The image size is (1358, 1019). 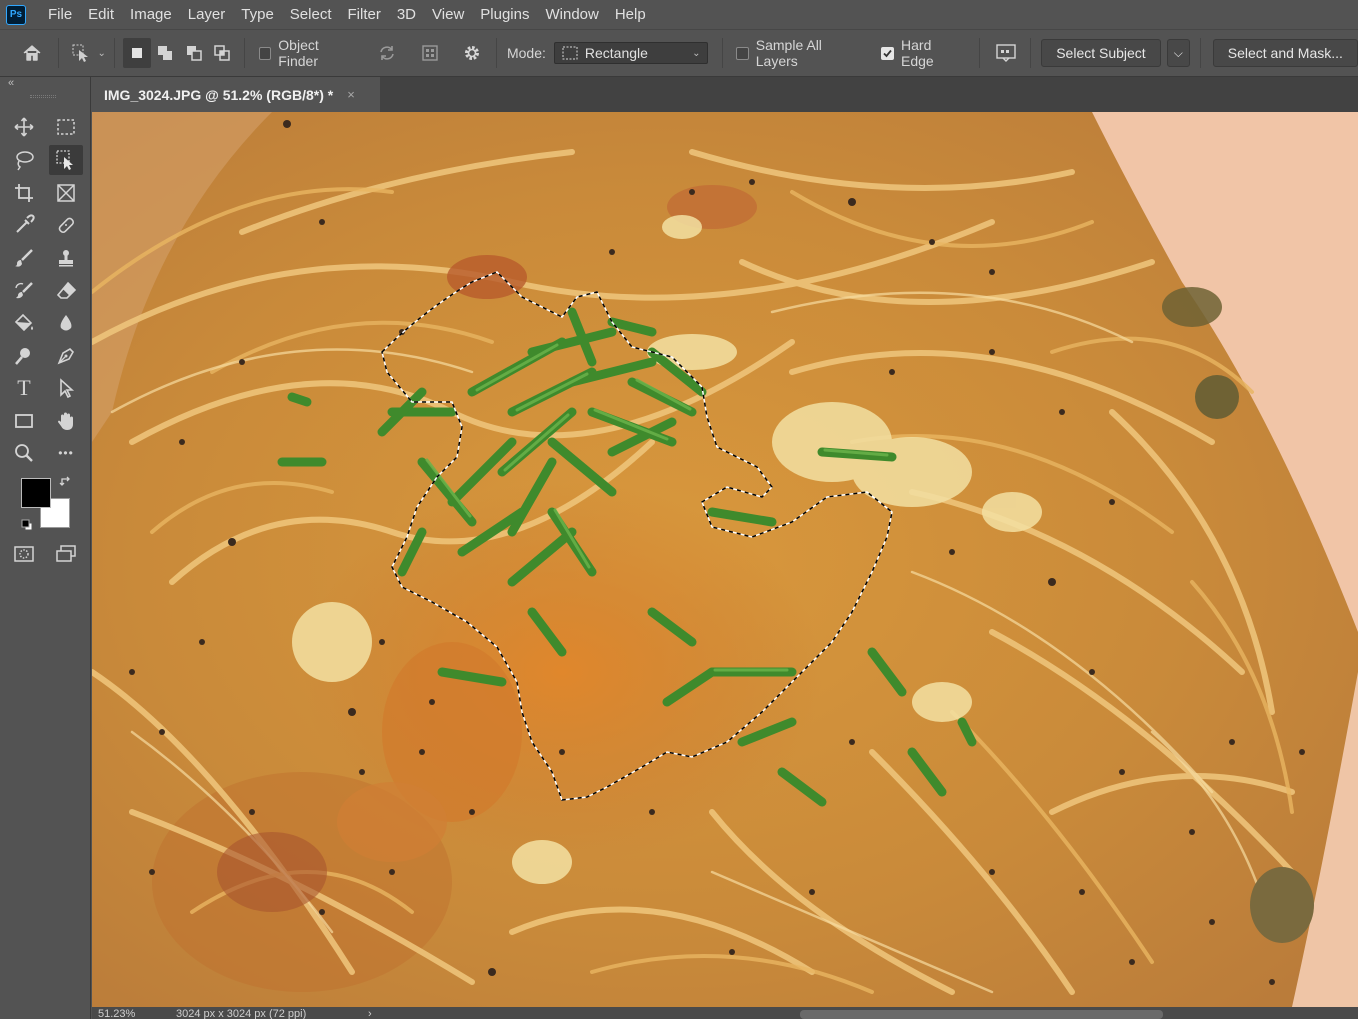 What do you see at coordinates (917, 53) in the screenshot?
I see `hard-edge-label: Hard Edge` at bounding box center [917, 53].